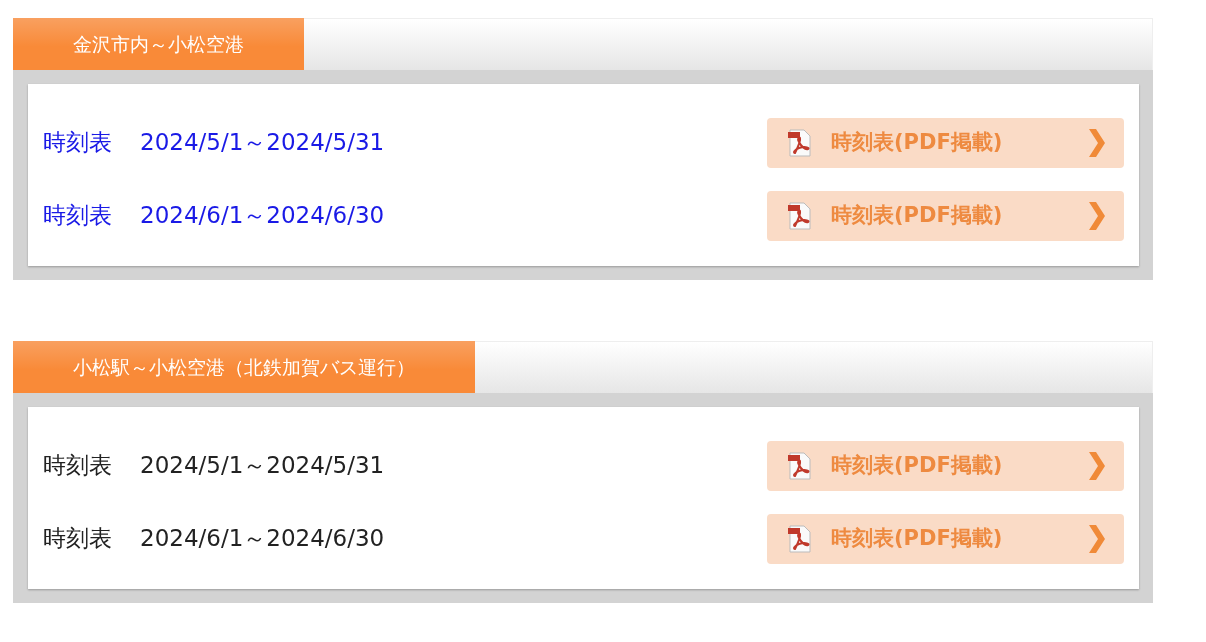  Describe the element at coordinates (262, 142) in the screenshot. I see `period-link: 2024/5/1～2024/5/31` at that location.